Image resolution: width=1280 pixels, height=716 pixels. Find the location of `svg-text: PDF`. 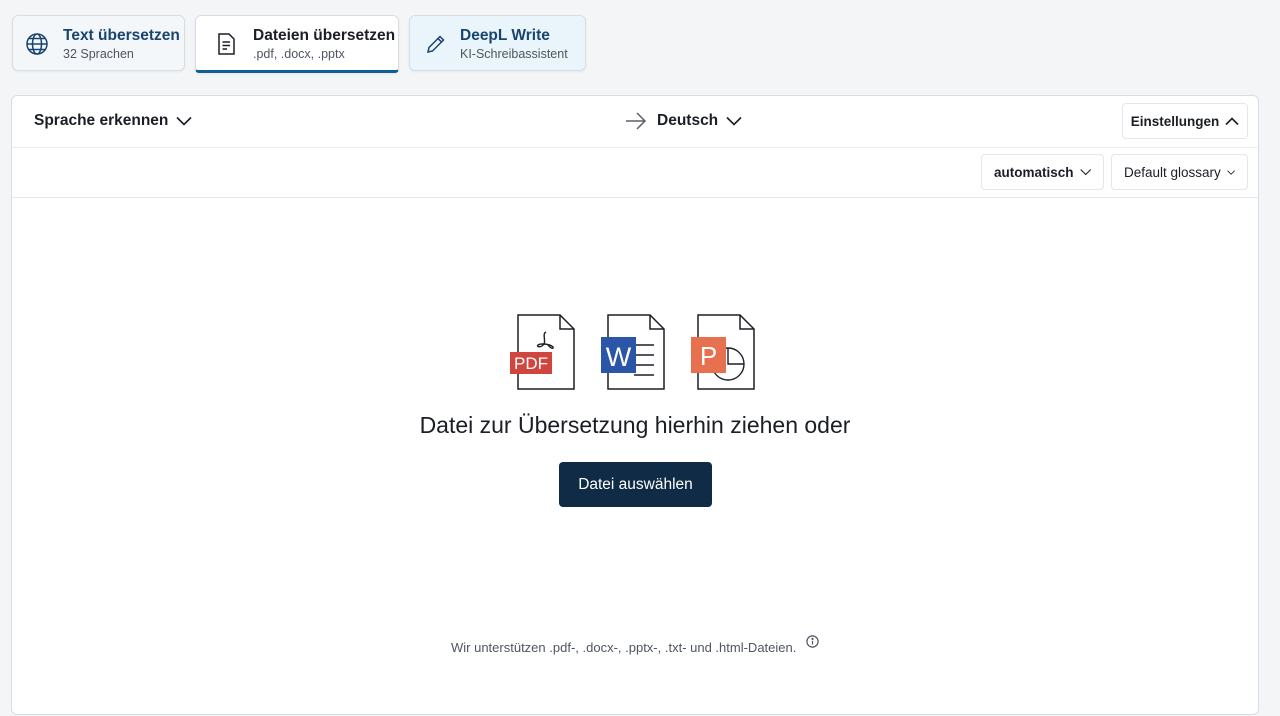

svg-text: PDF is located at coordinates (531, 363).